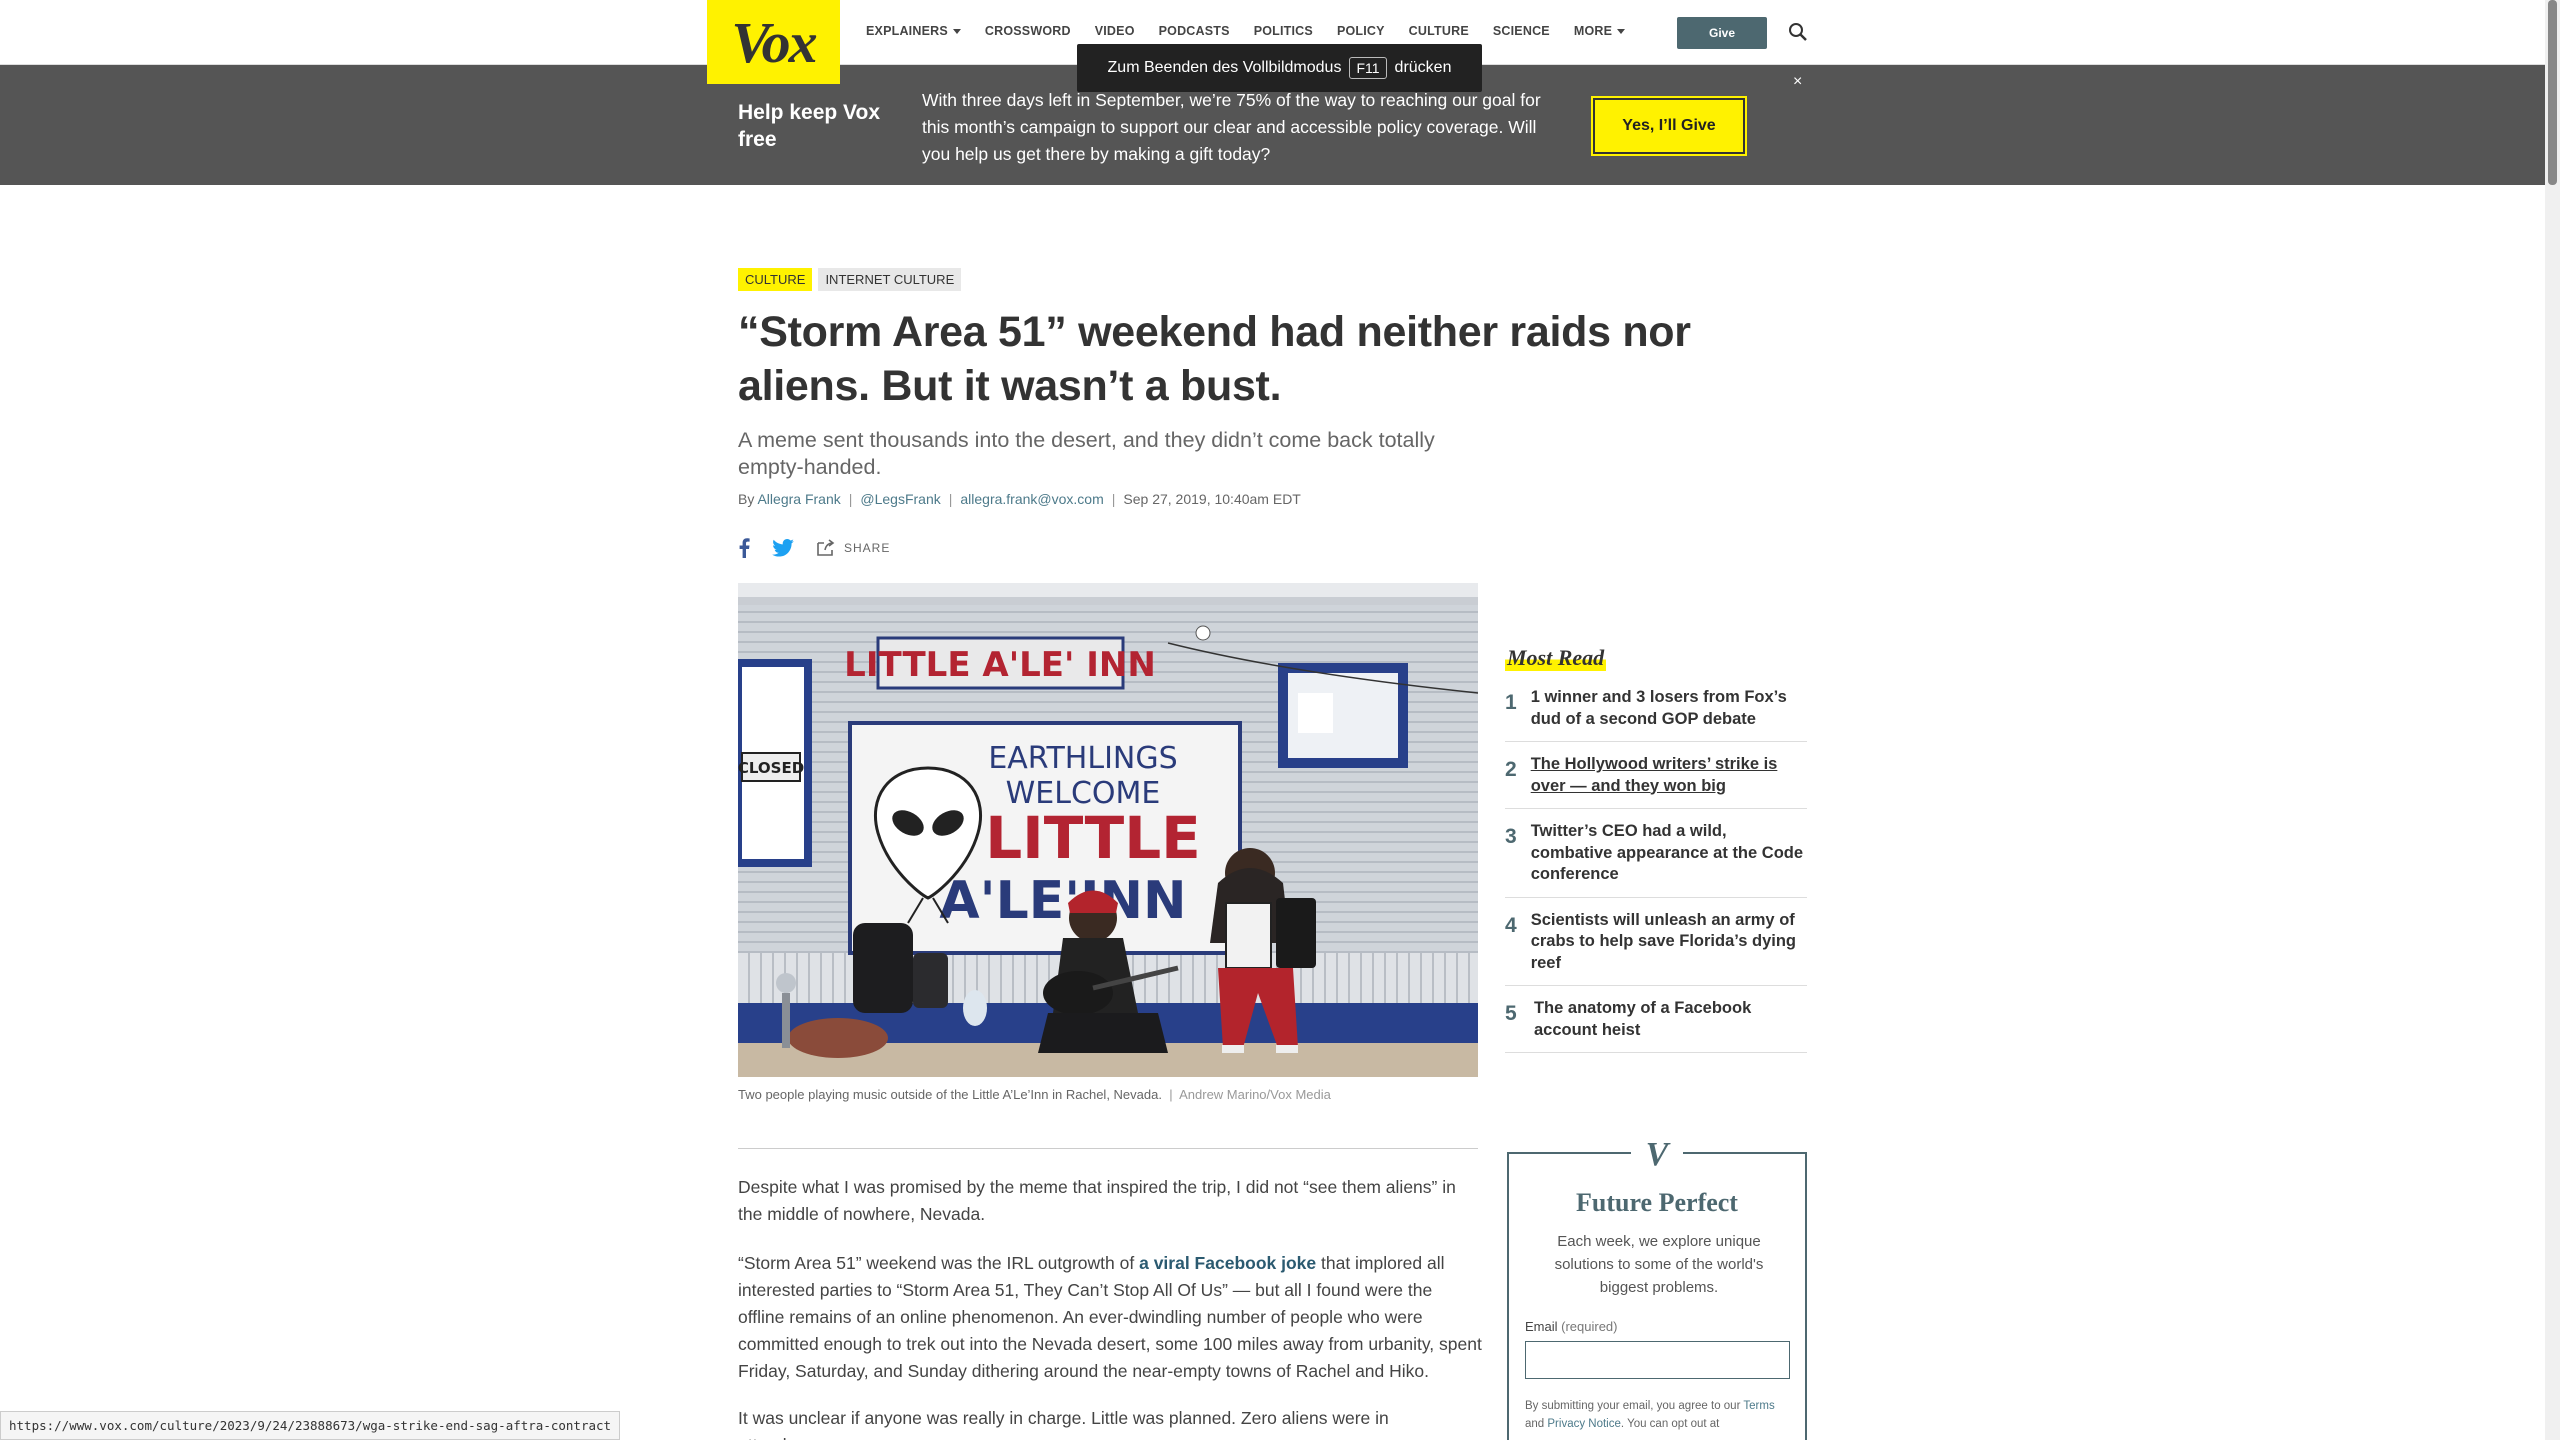 The height and width of the screenshot is (1440, 2560). Describe the element at coordinates (1108, 1148) in the screenshot. I see `article-divider` at that location.